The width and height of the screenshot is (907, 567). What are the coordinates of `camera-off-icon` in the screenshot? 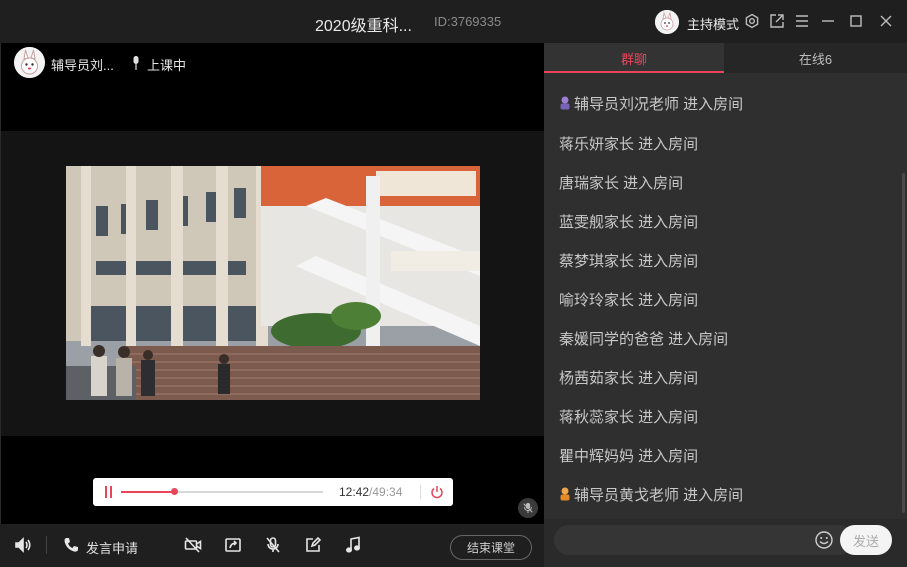 It's located at (193, 545).